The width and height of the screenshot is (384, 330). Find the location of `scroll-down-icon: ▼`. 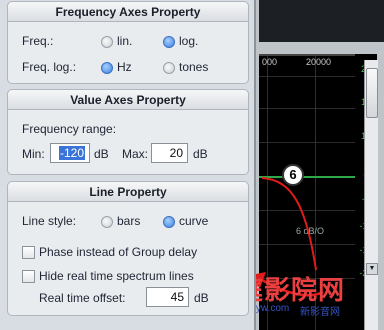

scroll-down-icon: ▼ is located at coordinates (372, 269).